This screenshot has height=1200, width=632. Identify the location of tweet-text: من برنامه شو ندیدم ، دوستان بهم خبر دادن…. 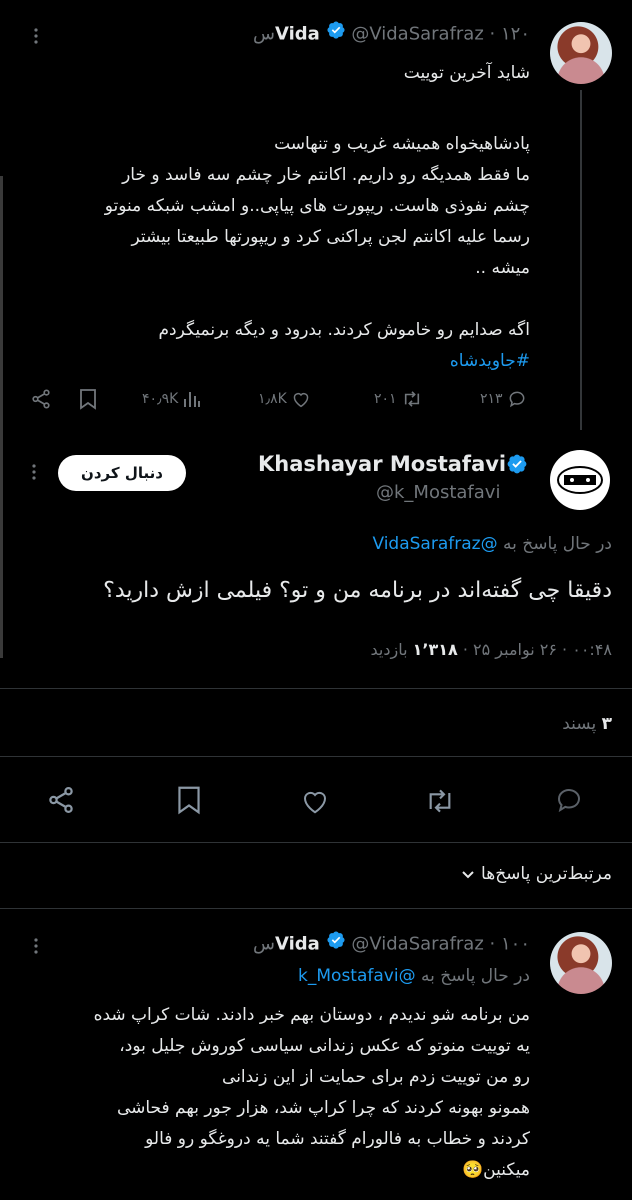
(280, 1093).